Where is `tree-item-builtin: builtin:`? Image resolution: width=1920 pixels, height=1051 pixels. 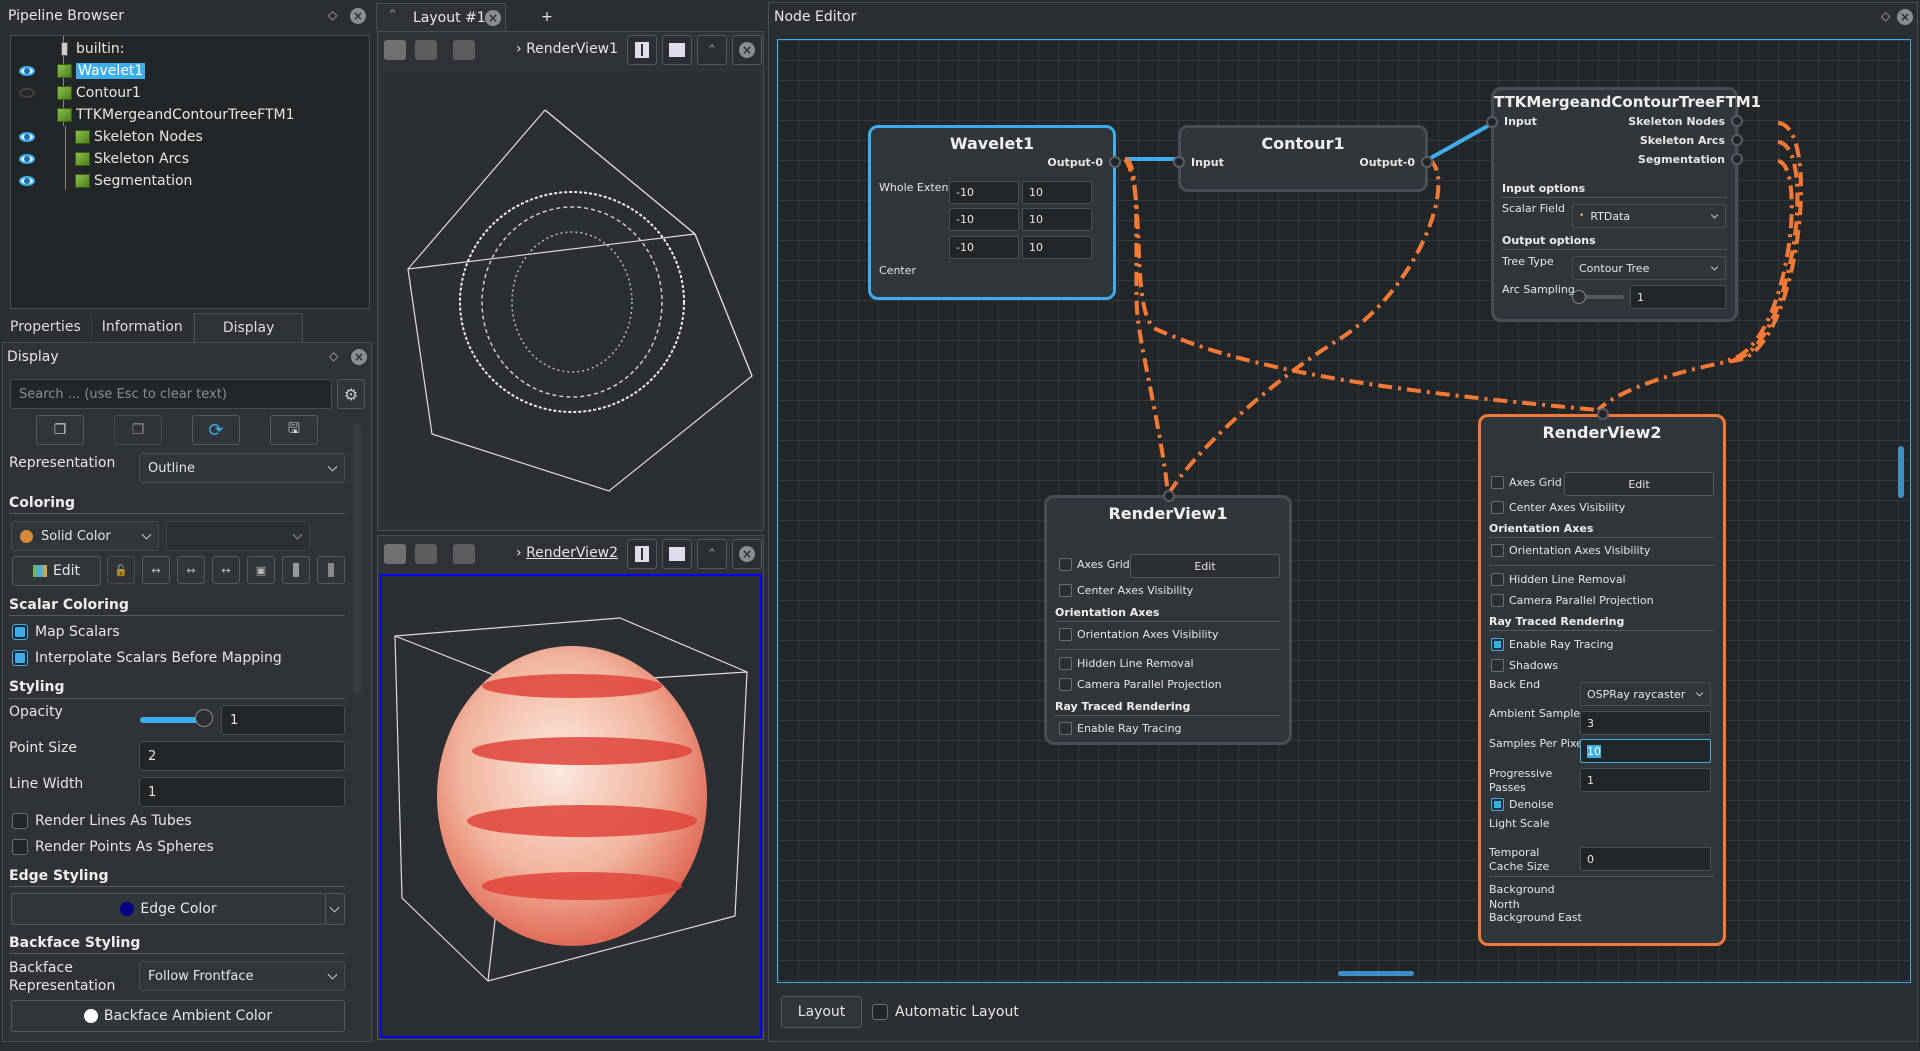 tree-item-builtin: builtin: is located at coordinates (93, 49).